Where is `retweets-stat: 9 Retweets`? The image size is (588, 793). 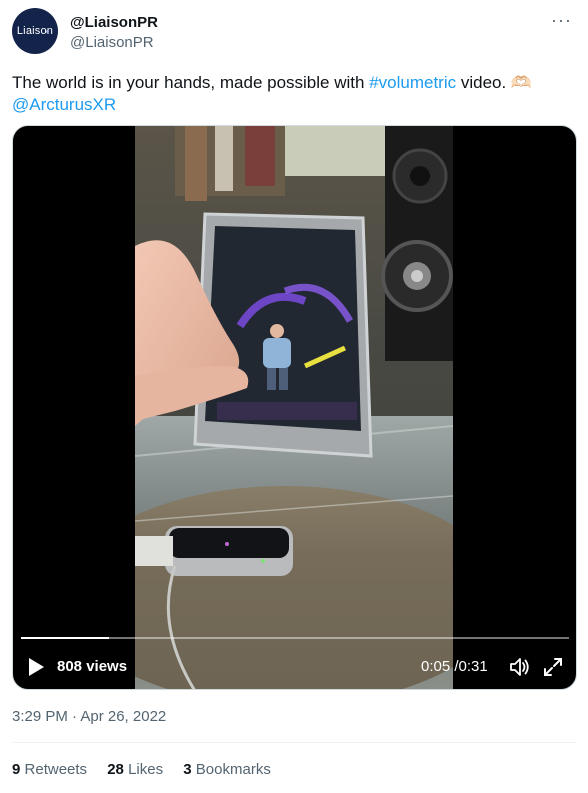 retweets-stat: 9 Retweets is located at coordinates (49, 769).